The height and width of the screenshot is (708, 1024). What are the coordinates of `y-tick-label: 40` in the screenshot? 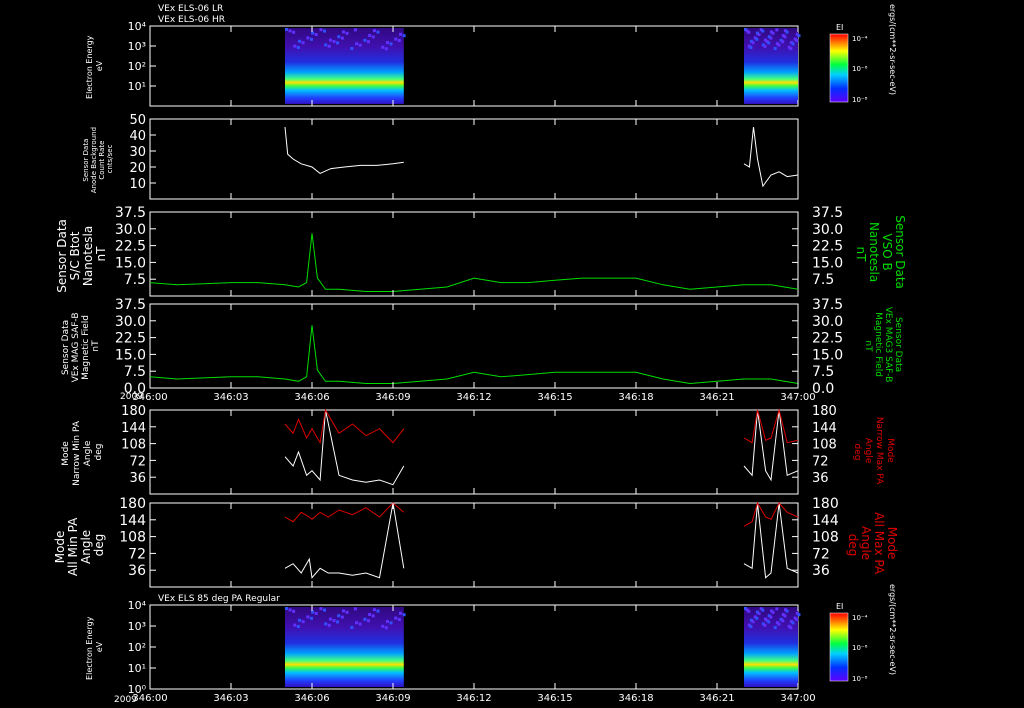 It's located at (137, 136).